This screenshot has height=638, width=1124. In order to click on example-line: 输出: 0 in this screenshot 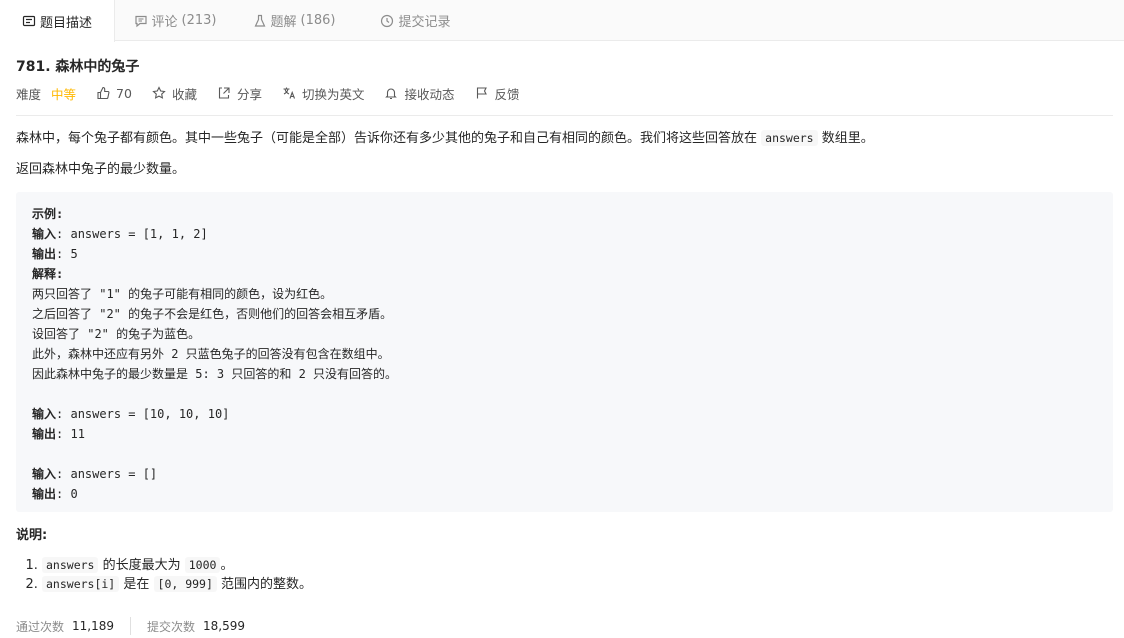, I will do `click(564, 494)`.